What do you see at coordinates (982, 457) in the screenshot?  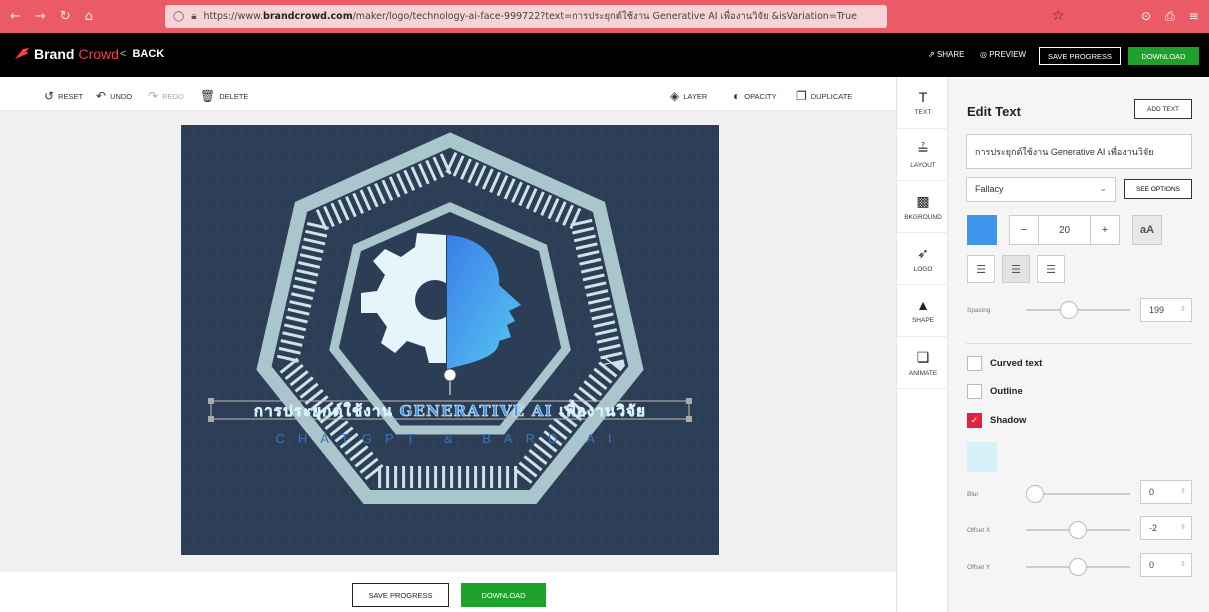 I see `shadow-color-swatch` at bounding box center [982, 457].